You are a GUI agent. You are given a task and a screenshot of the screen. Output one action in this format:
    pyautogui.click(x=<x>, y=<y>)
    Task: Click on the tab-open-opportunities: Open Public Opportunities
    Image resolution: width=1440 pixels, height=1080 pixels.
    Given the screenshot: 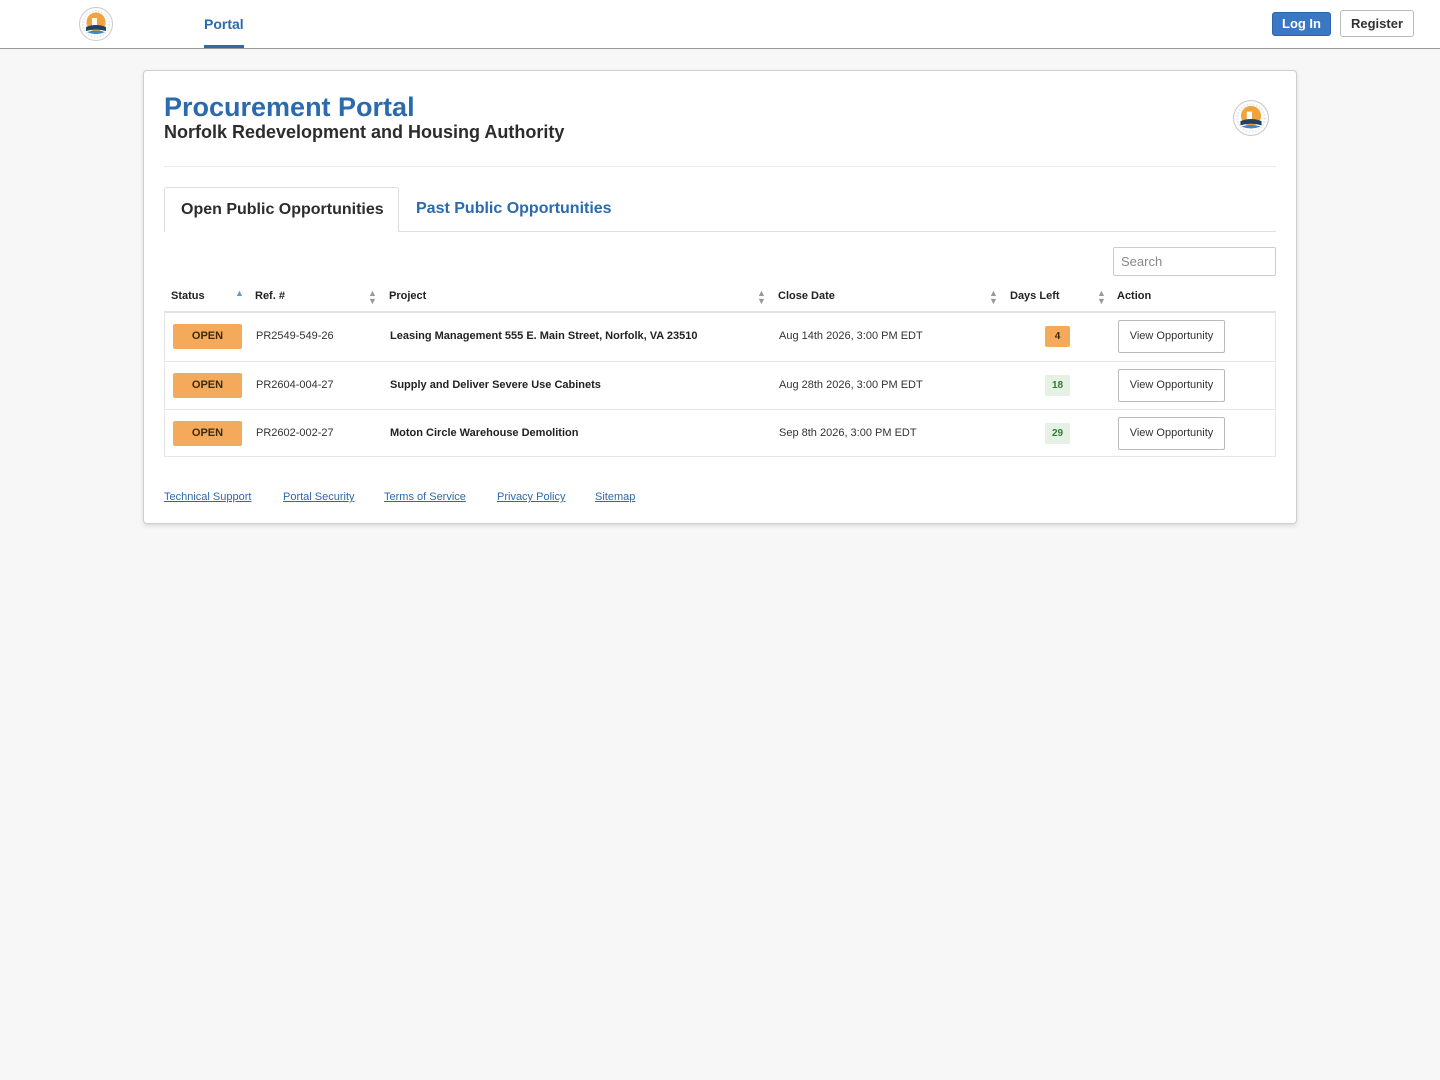 What is the action you would take?
    pyautogui.click(x=281, y=209)
    